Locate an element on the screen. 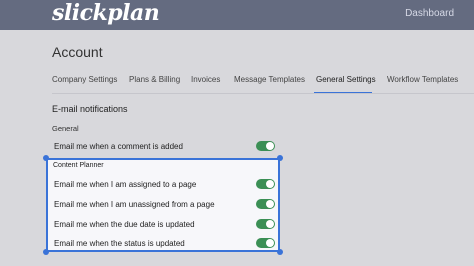 The width and height of the screenshot is (474, 266). content-planner-group-label: Content Planner is located at coordinates (78, 165).